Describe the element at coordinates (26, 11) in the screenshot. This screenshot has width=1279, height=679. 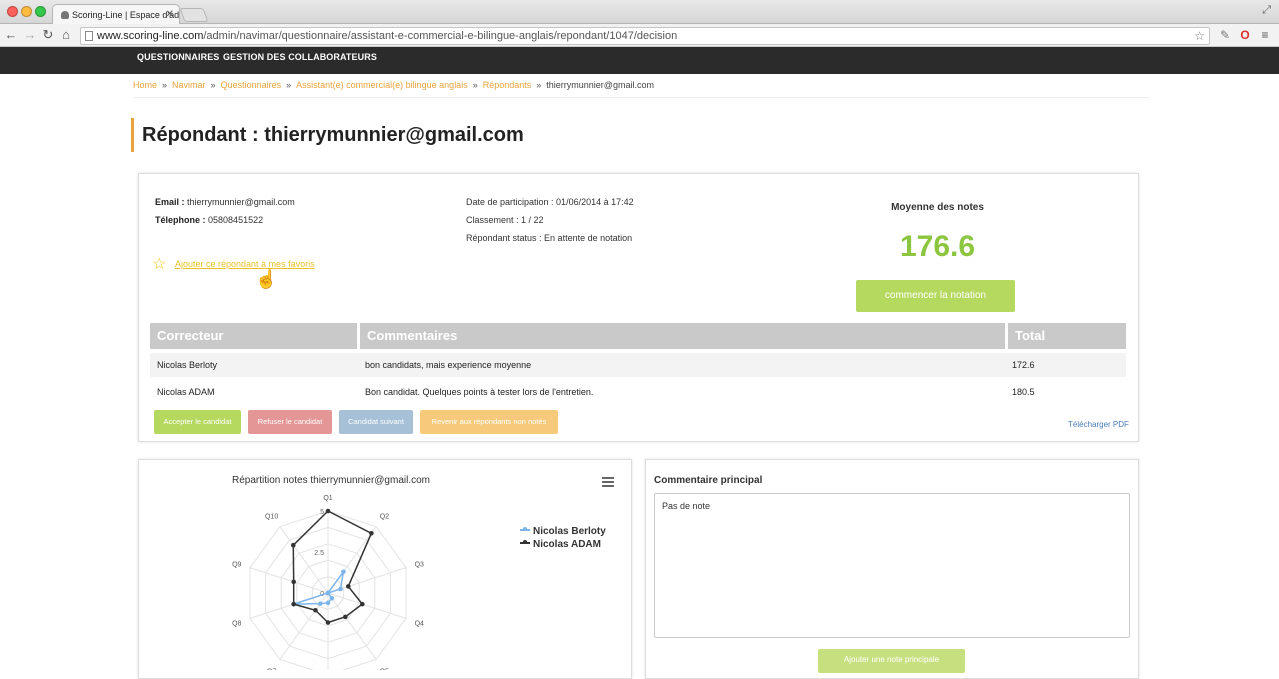
I see `minimize-window-button` at that location.